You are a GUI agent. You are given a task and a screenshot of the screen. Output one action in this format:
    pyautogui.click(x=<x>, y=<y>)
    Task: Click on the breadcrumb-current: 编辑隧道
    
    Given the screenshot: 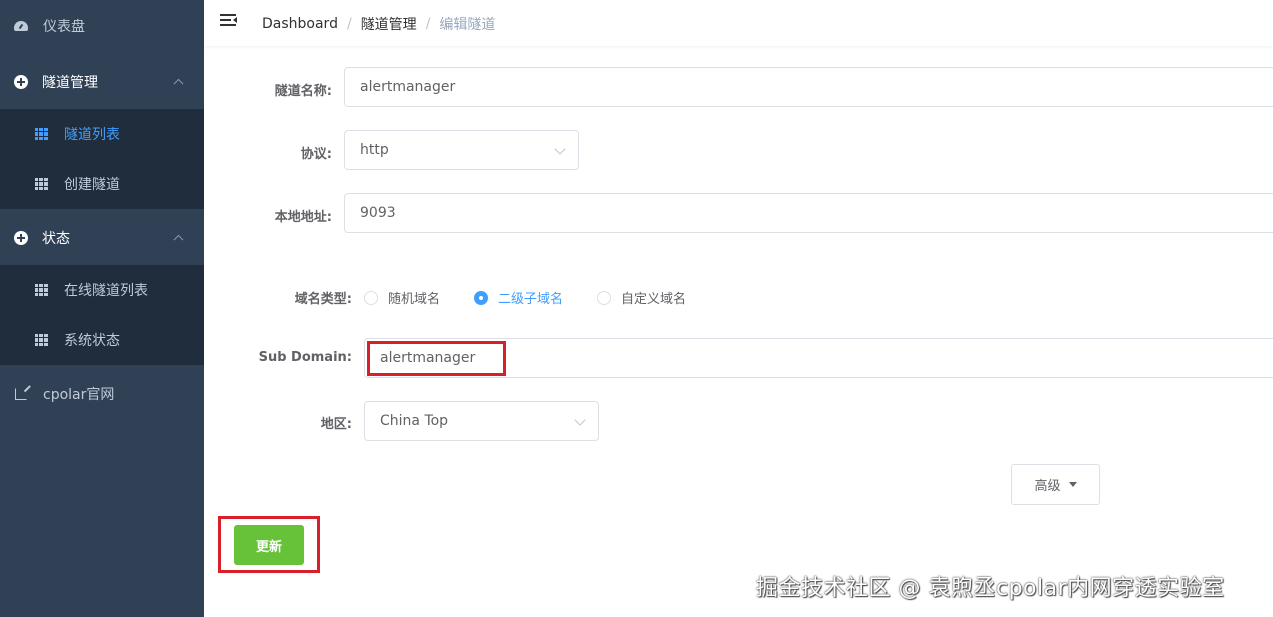 What is the action you would take?
    pyautogui.click(x=467, y=25)
    